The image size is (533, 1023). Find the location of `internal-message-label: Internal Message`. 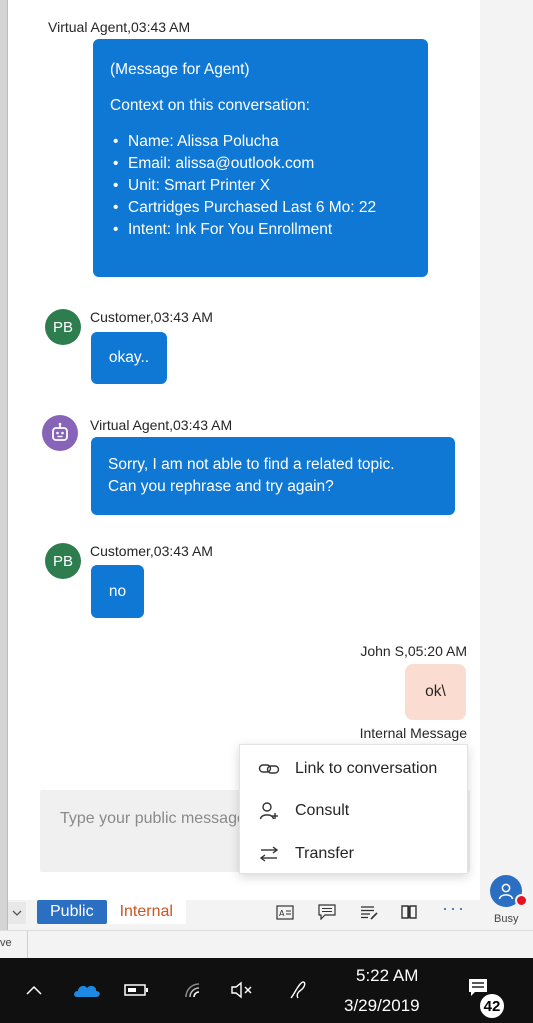

internal-message-label: Internal Message is located at coordinates (413, 733).